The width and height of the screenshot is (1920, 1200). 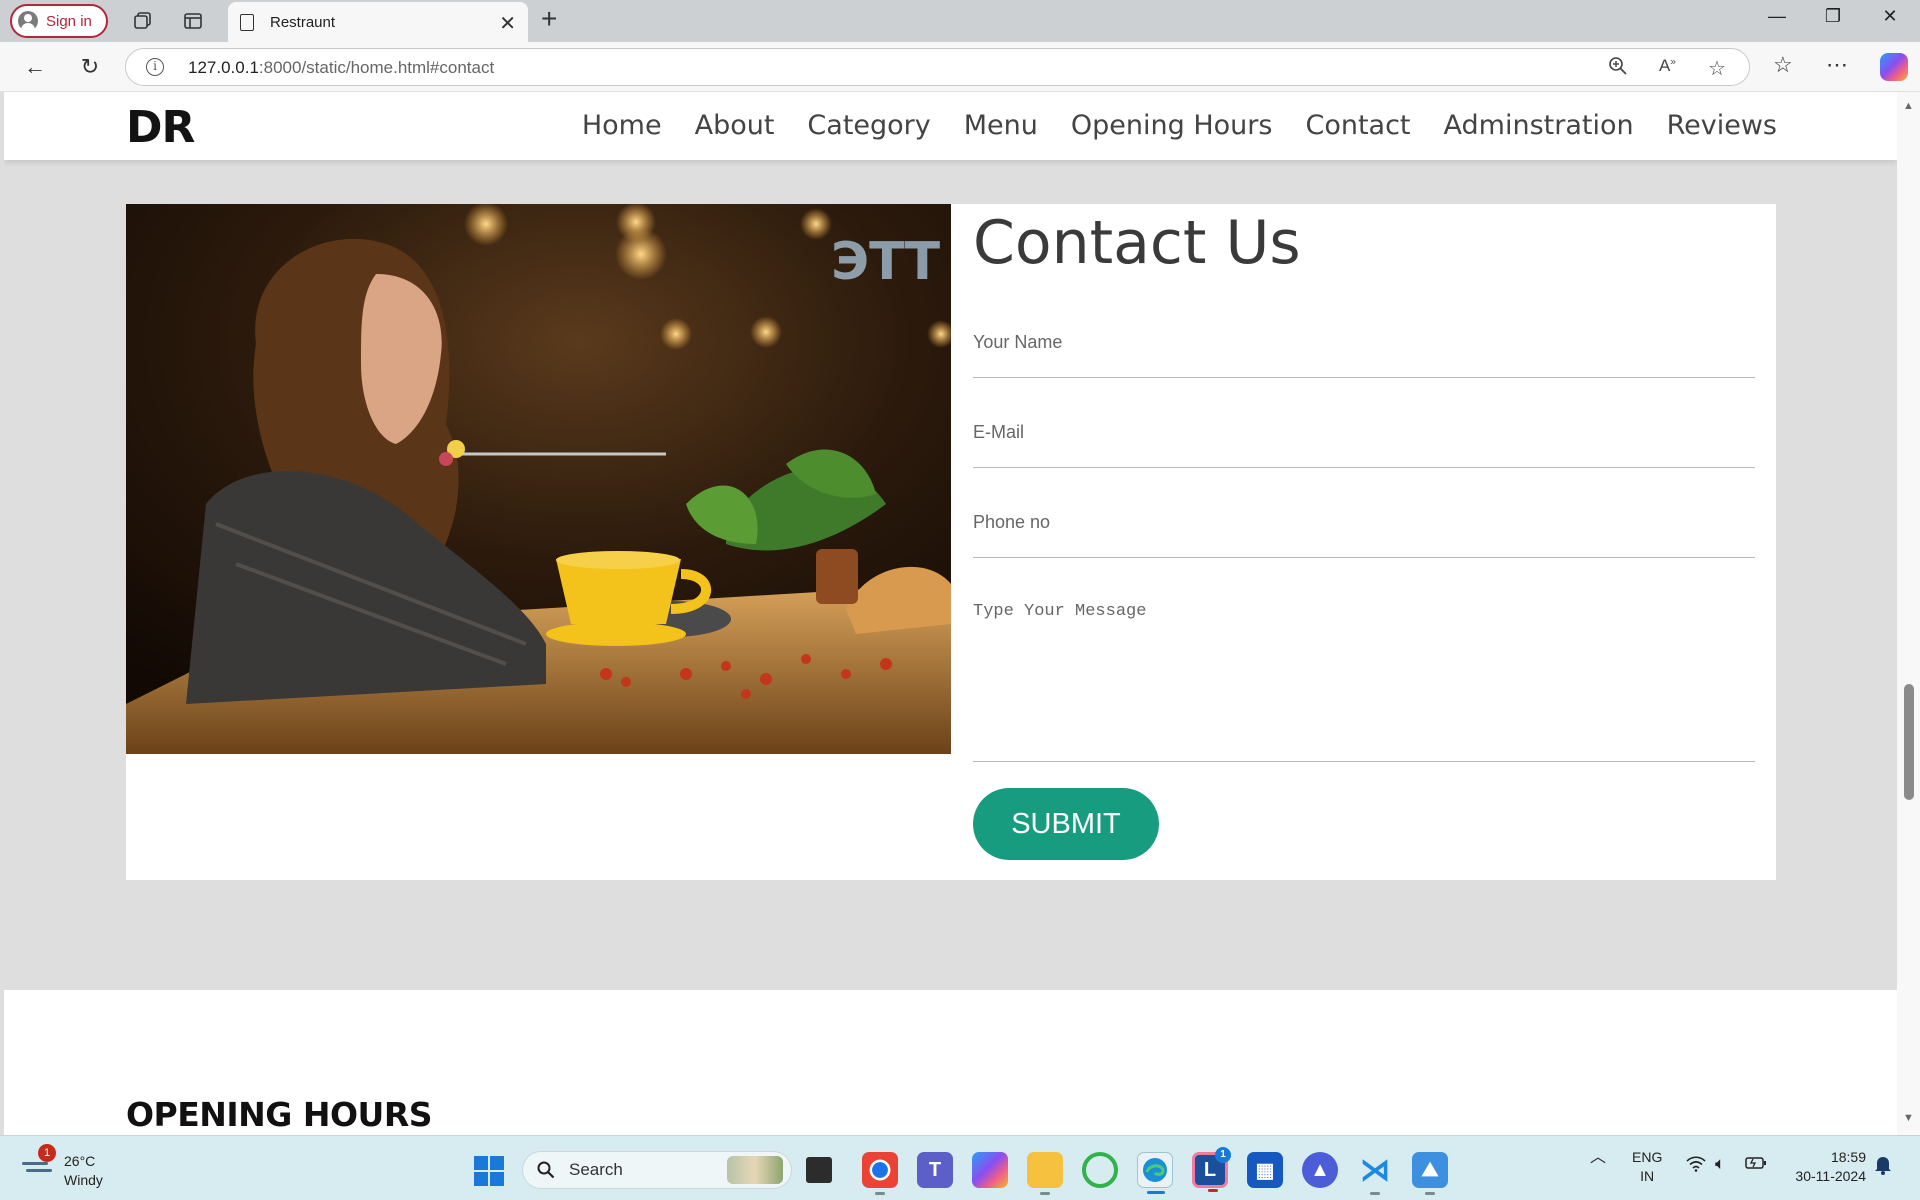 What do you see at coordinates (378, 22) in the screenshot?
I see `tab-restraunt: Restraunt ✕` at bounding box center [378, 22].